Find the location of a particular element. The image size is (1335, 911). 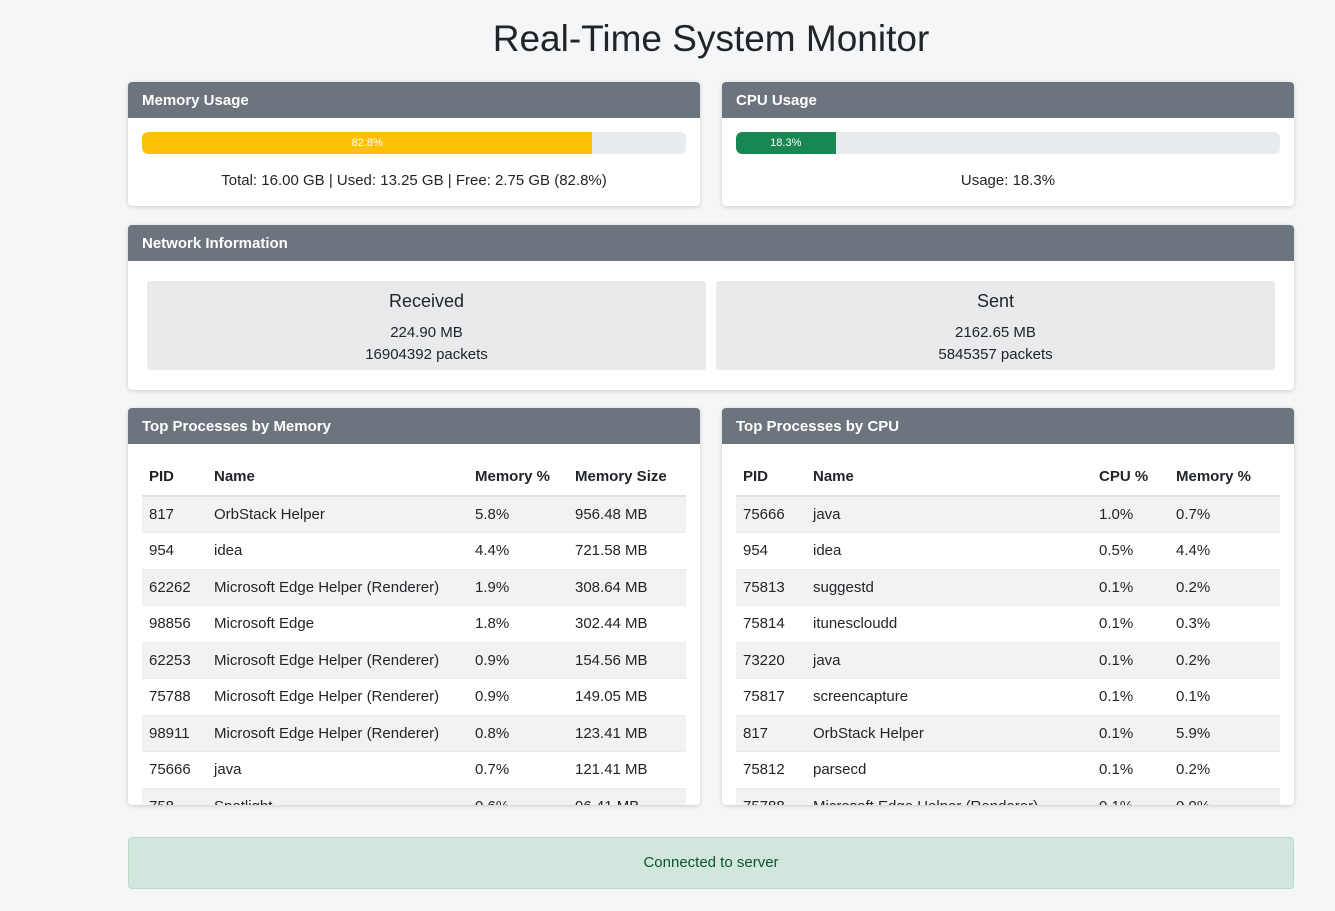

cpu-process-cell: 0.5% is located at coordinates (1130, 551).